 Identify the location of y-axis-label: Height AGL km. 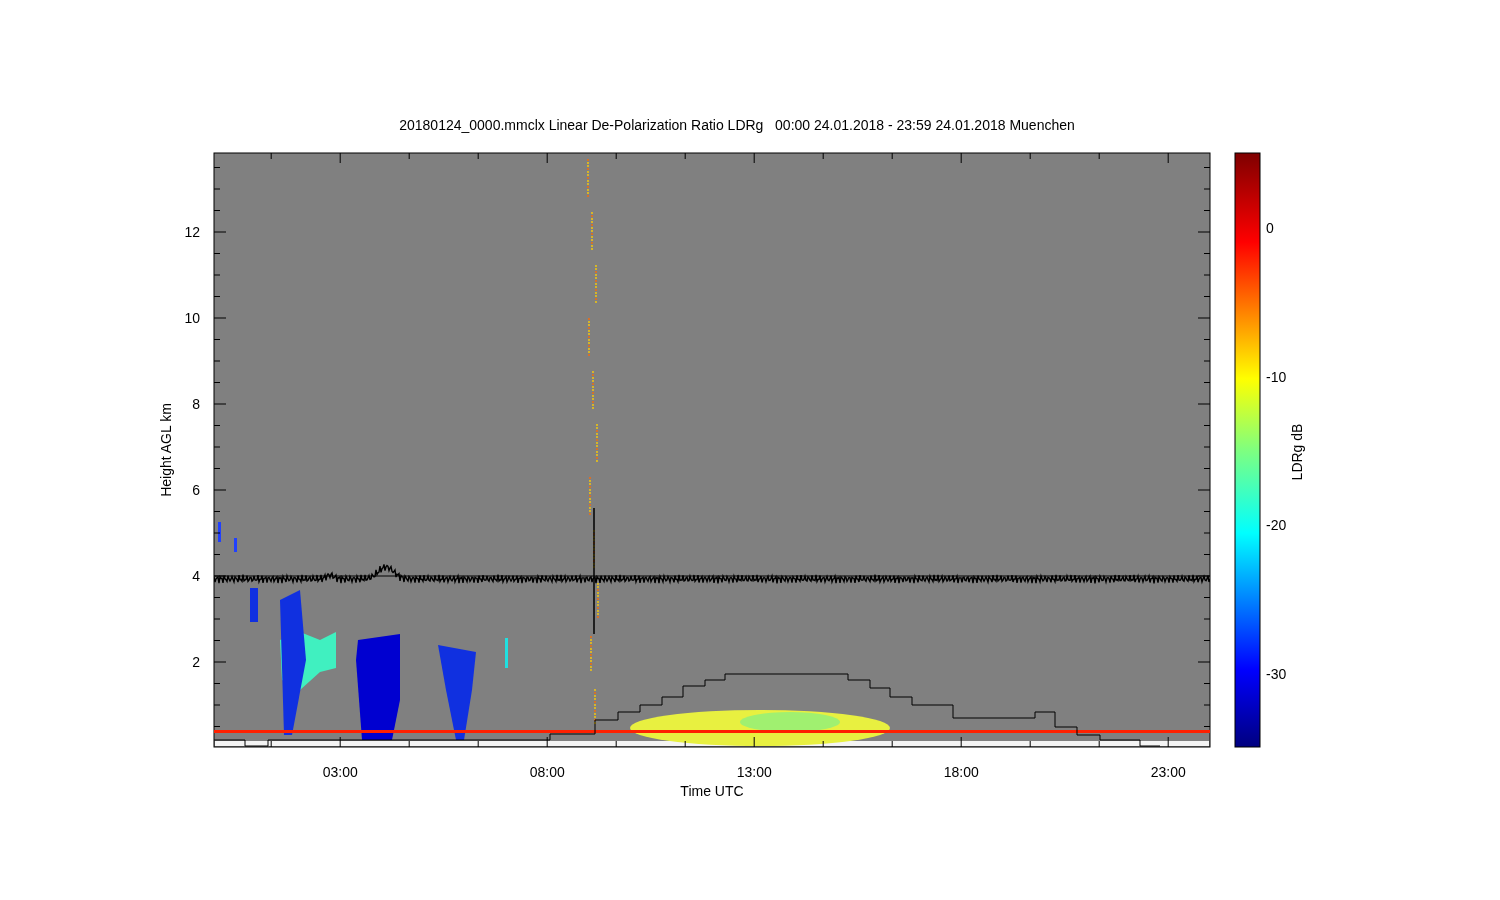
(166, 450).